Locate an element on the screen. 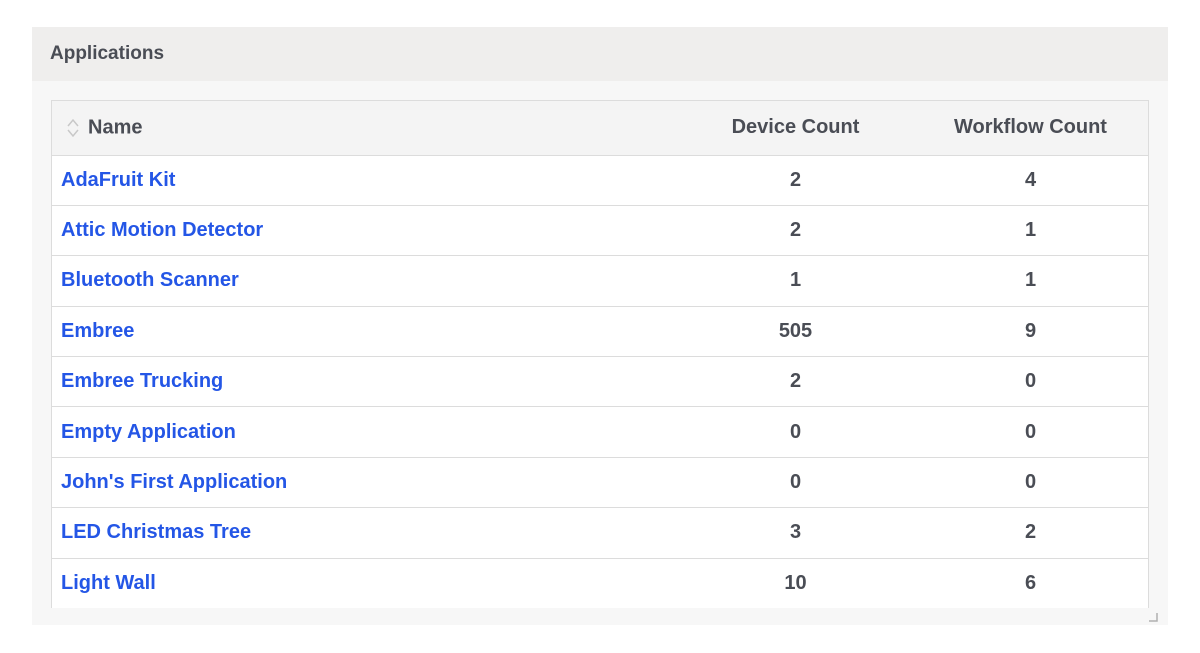 This screenshot has height=653, width=1200. cell-workflow-count: 6 is located at coordinates (1030, 583).